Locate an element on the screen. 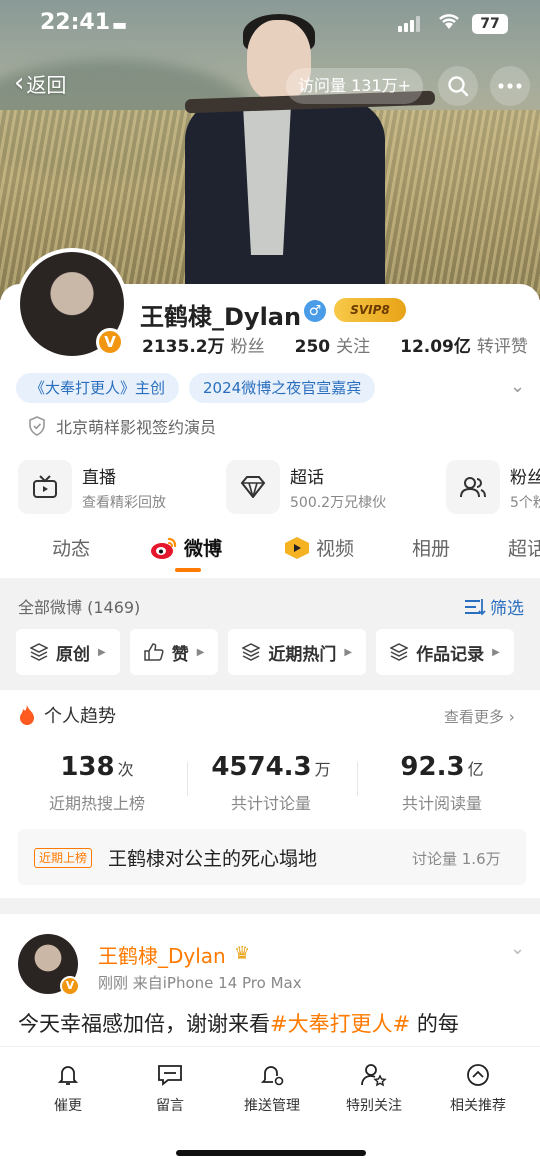 Image resolution: width=540 pixels, height=1159 pixels. related-recommend-button: 相关推荐 is located at coordinates (478, 1089).